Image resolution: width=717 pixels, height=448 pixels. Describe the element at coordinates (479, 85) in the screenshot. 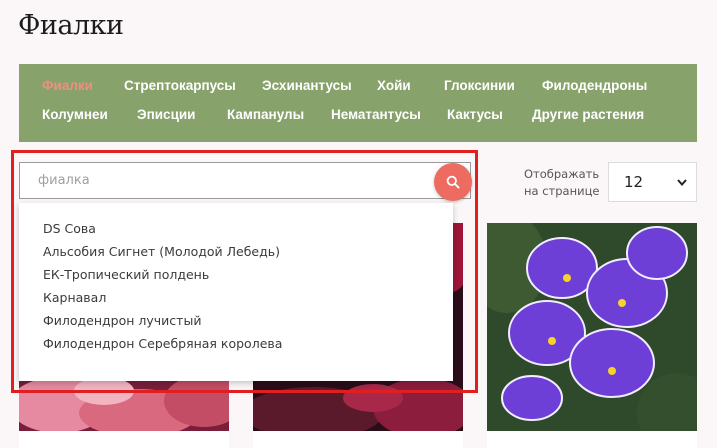

I see `nav-link-gloksinii: Глоксинии` at that location.